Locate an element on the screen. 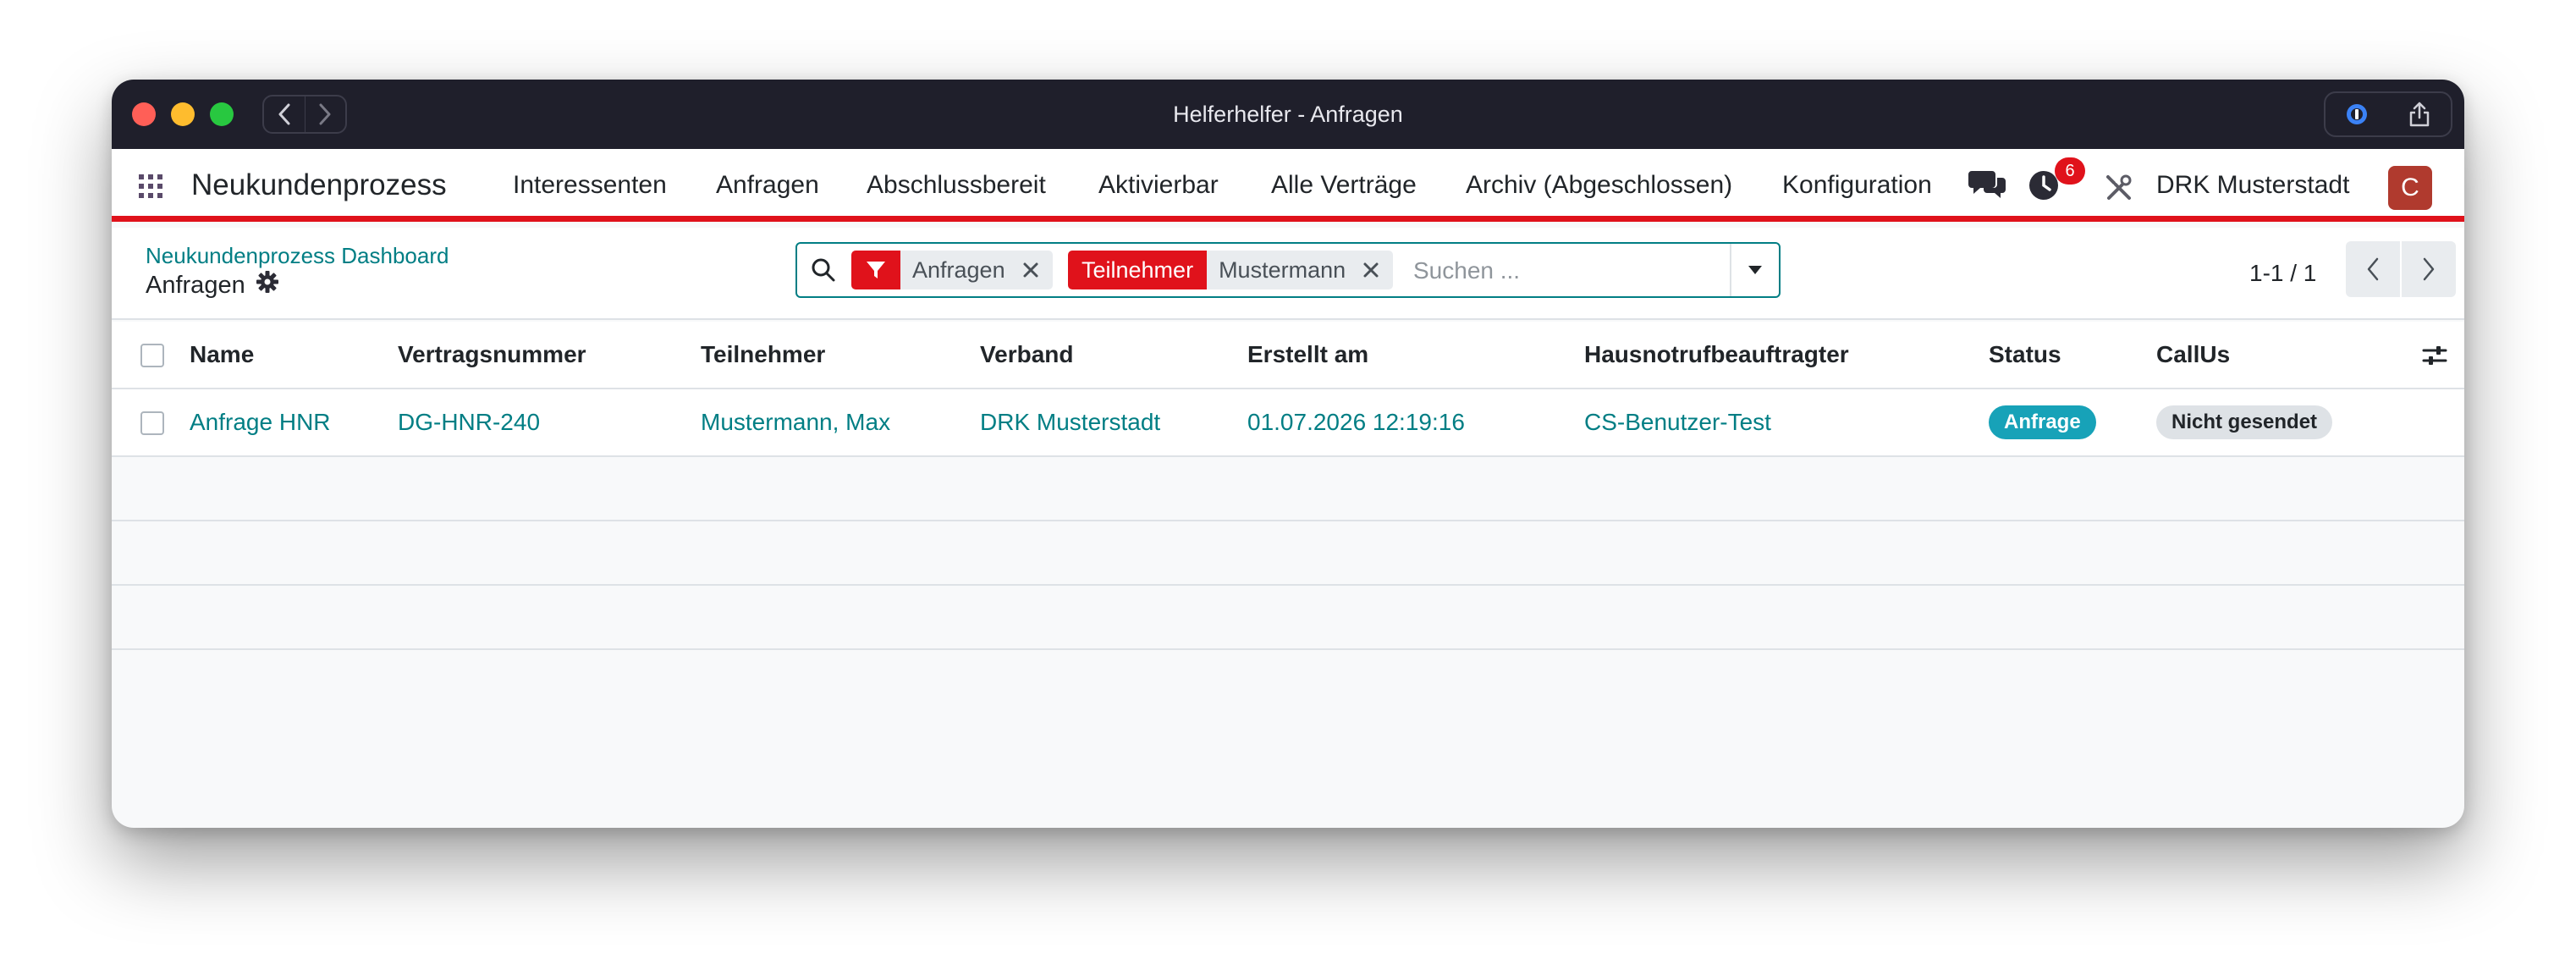 This screenshot has height=970, width=2576. cell-callus: Nicht gesendet is located at coordinates (2244, 422).